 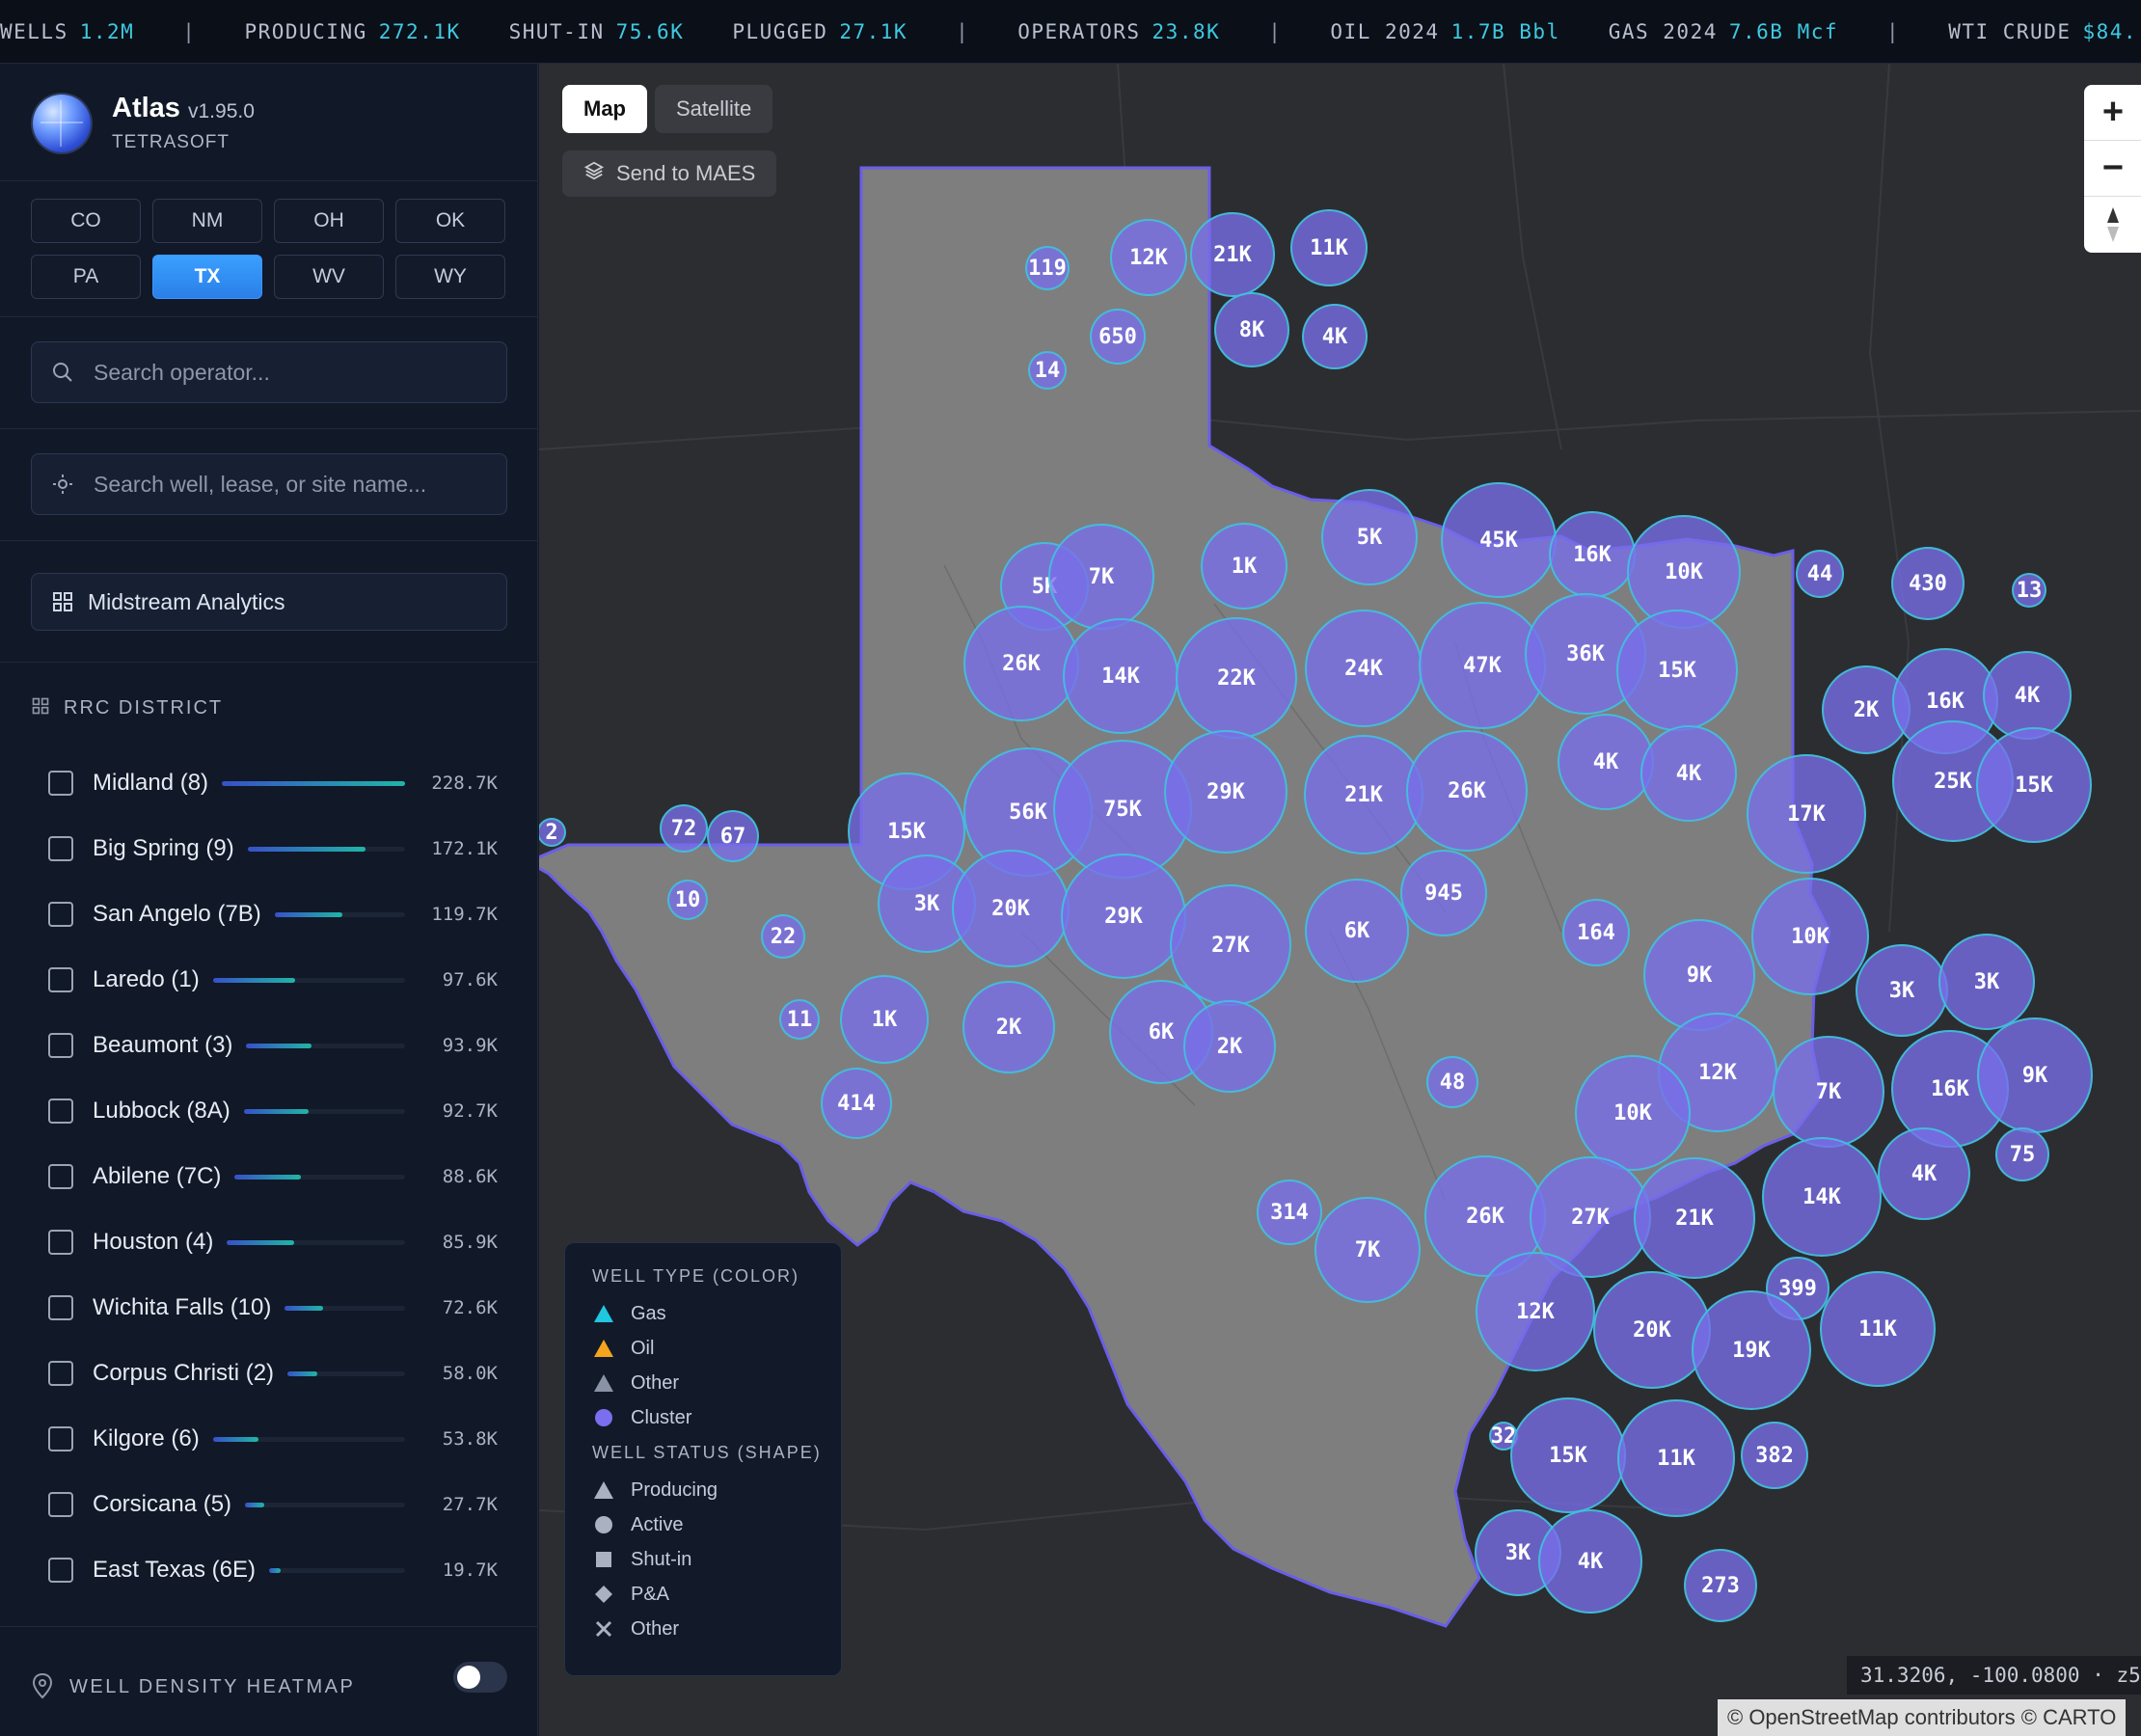 What do you see at coordinates (269, 1439) in the screenshot?
I see `district-row: Kilgore (6) 53.8K` at bounding box center [269, 1439].